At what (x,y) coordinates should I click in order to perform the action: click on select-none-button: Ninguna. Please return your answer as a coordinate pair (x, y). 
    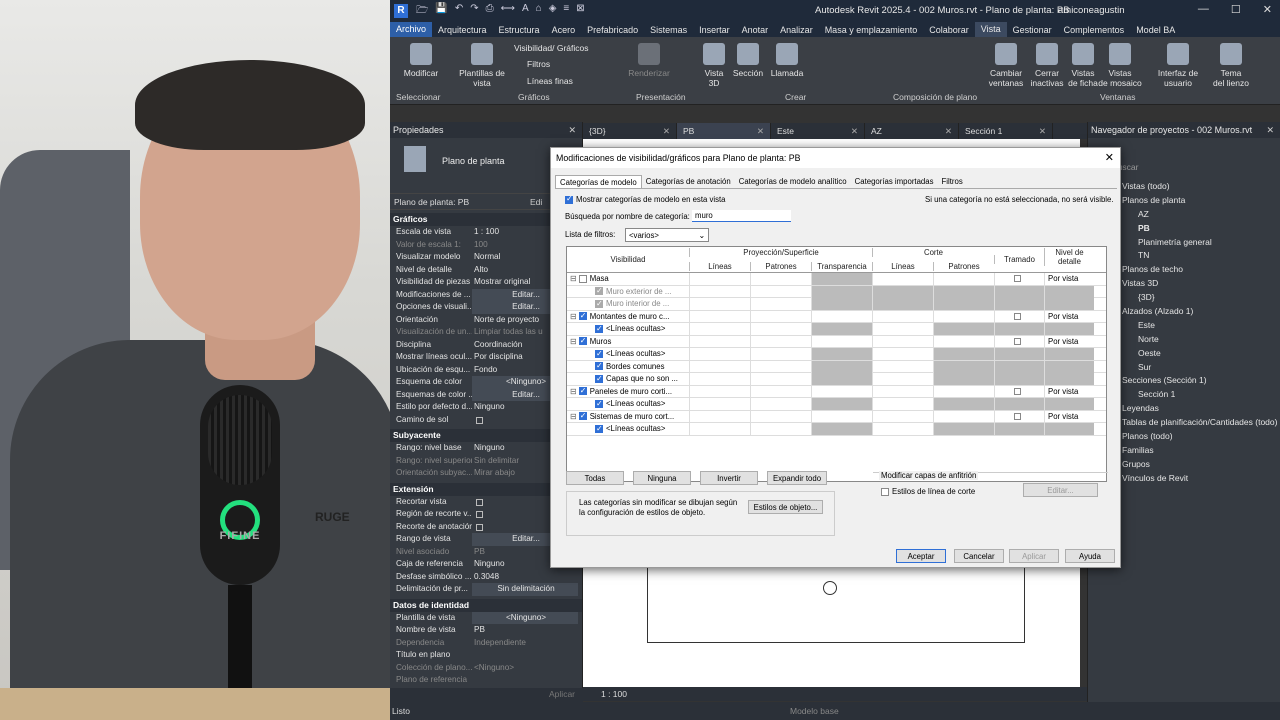
    Looking at the image, I should click on (662, 478).